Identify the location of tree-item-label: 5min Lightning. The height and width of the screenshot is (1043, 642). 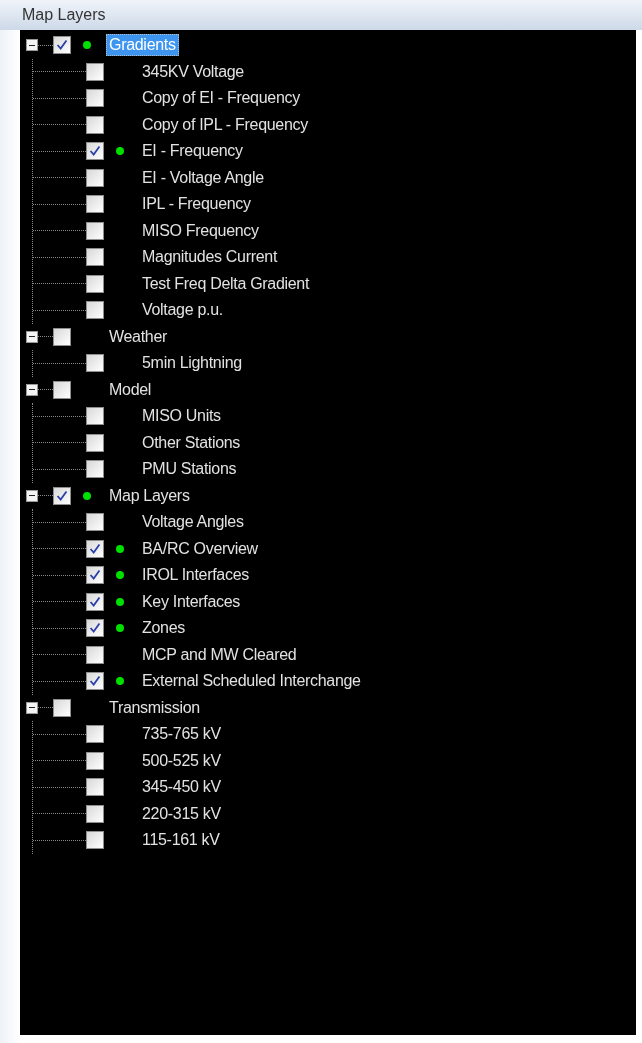
(192, 363).